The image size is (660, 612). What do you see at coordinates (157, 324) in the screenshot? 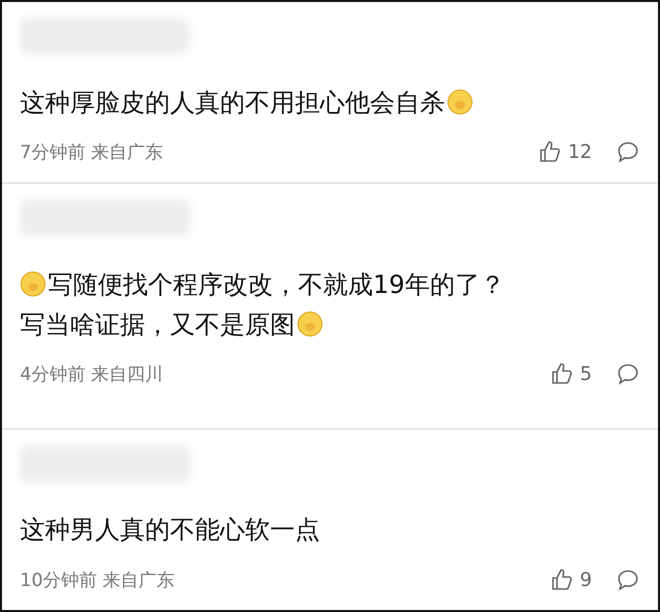
I see `comment-text: 写当啥证据，又不是原图` at bounding box center [157, 324].